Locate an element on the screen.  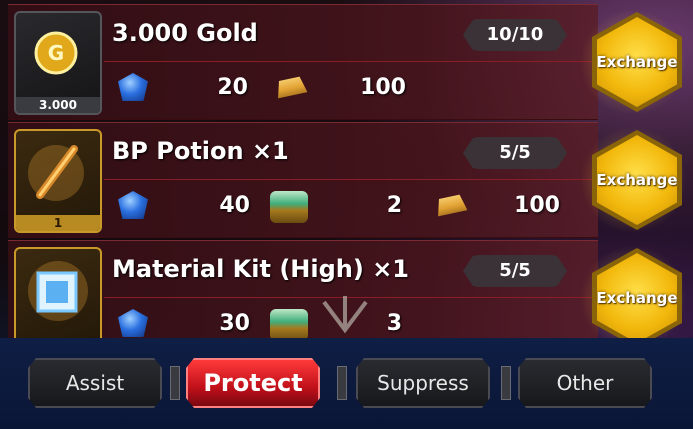
gold-coin-icon: G is located at coordinates (56, 53).